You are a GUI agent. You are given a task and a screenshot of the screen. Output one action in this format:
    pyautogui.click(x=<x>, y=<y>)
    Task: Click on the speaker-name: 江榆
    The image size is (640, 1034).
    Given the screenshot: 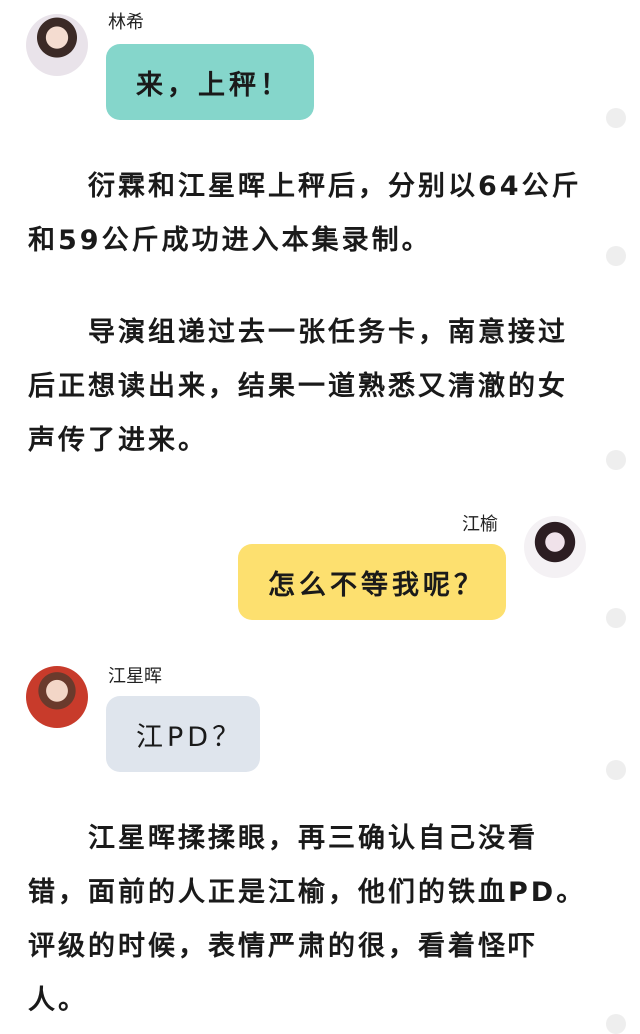 What is the action you would take?
    pyautogui.click(x=480, y=524)
    